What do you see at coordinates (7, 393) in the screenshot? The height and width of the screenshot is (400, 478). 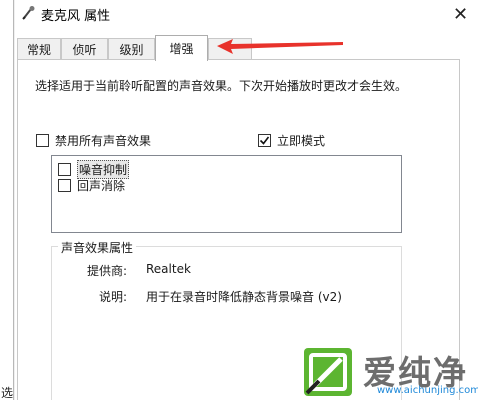 I see `background-edge-text: 选` at bounding box center [7, 393].